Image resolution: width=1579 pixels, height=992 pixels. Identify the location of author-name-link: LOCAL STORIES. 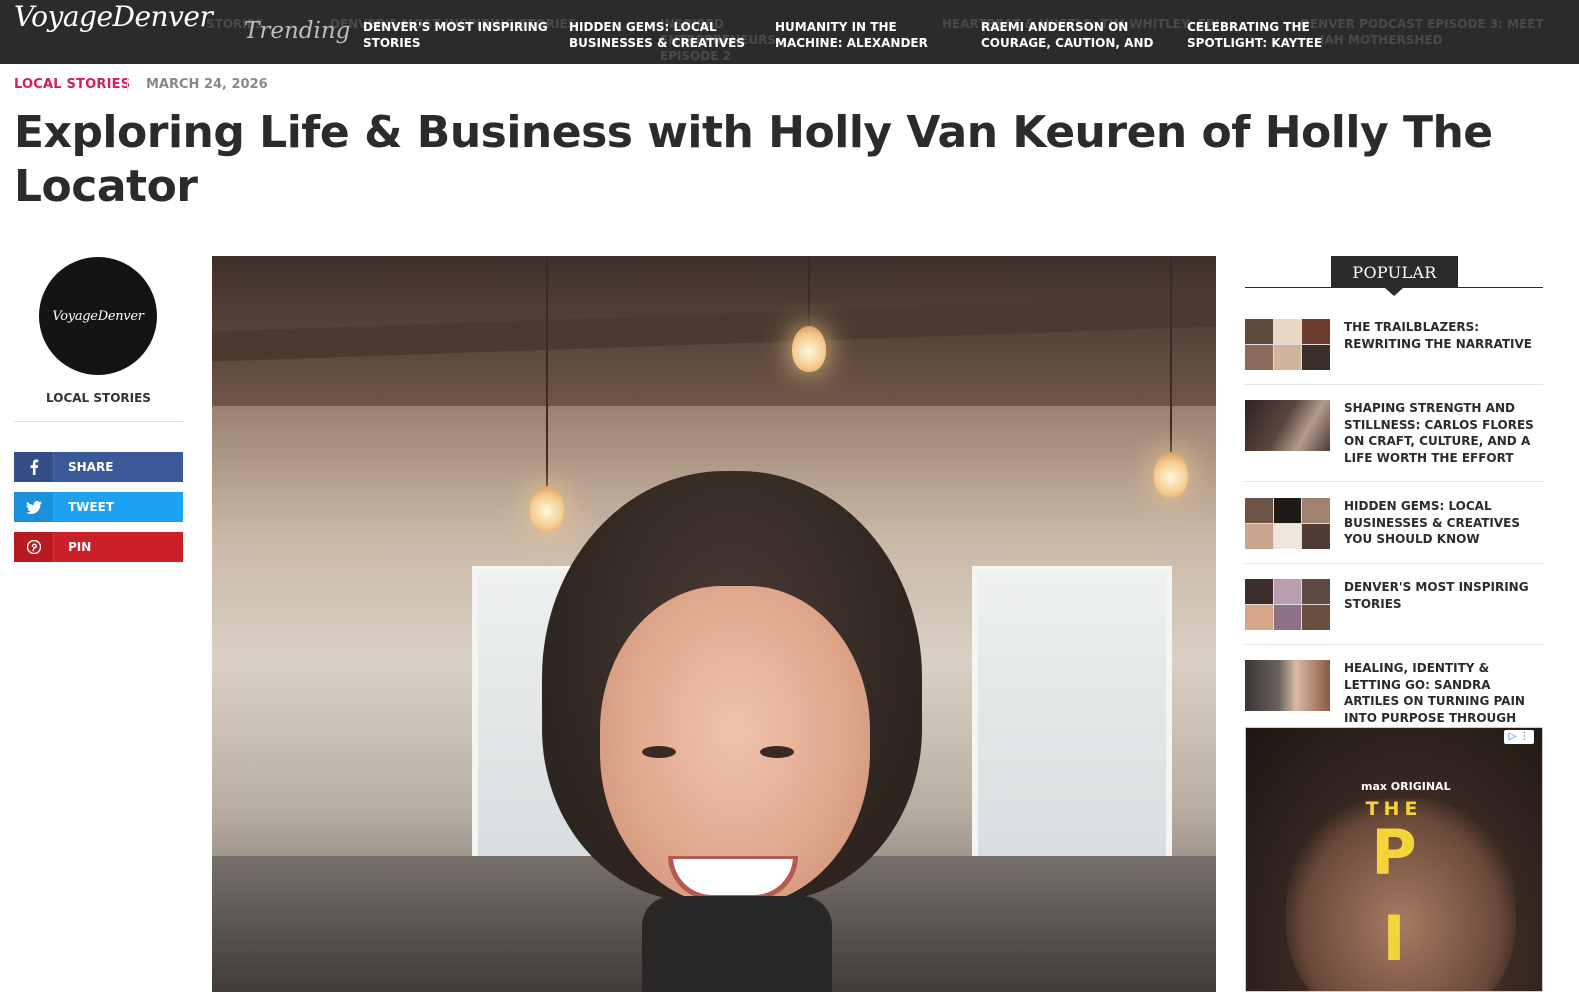
(98, 398).